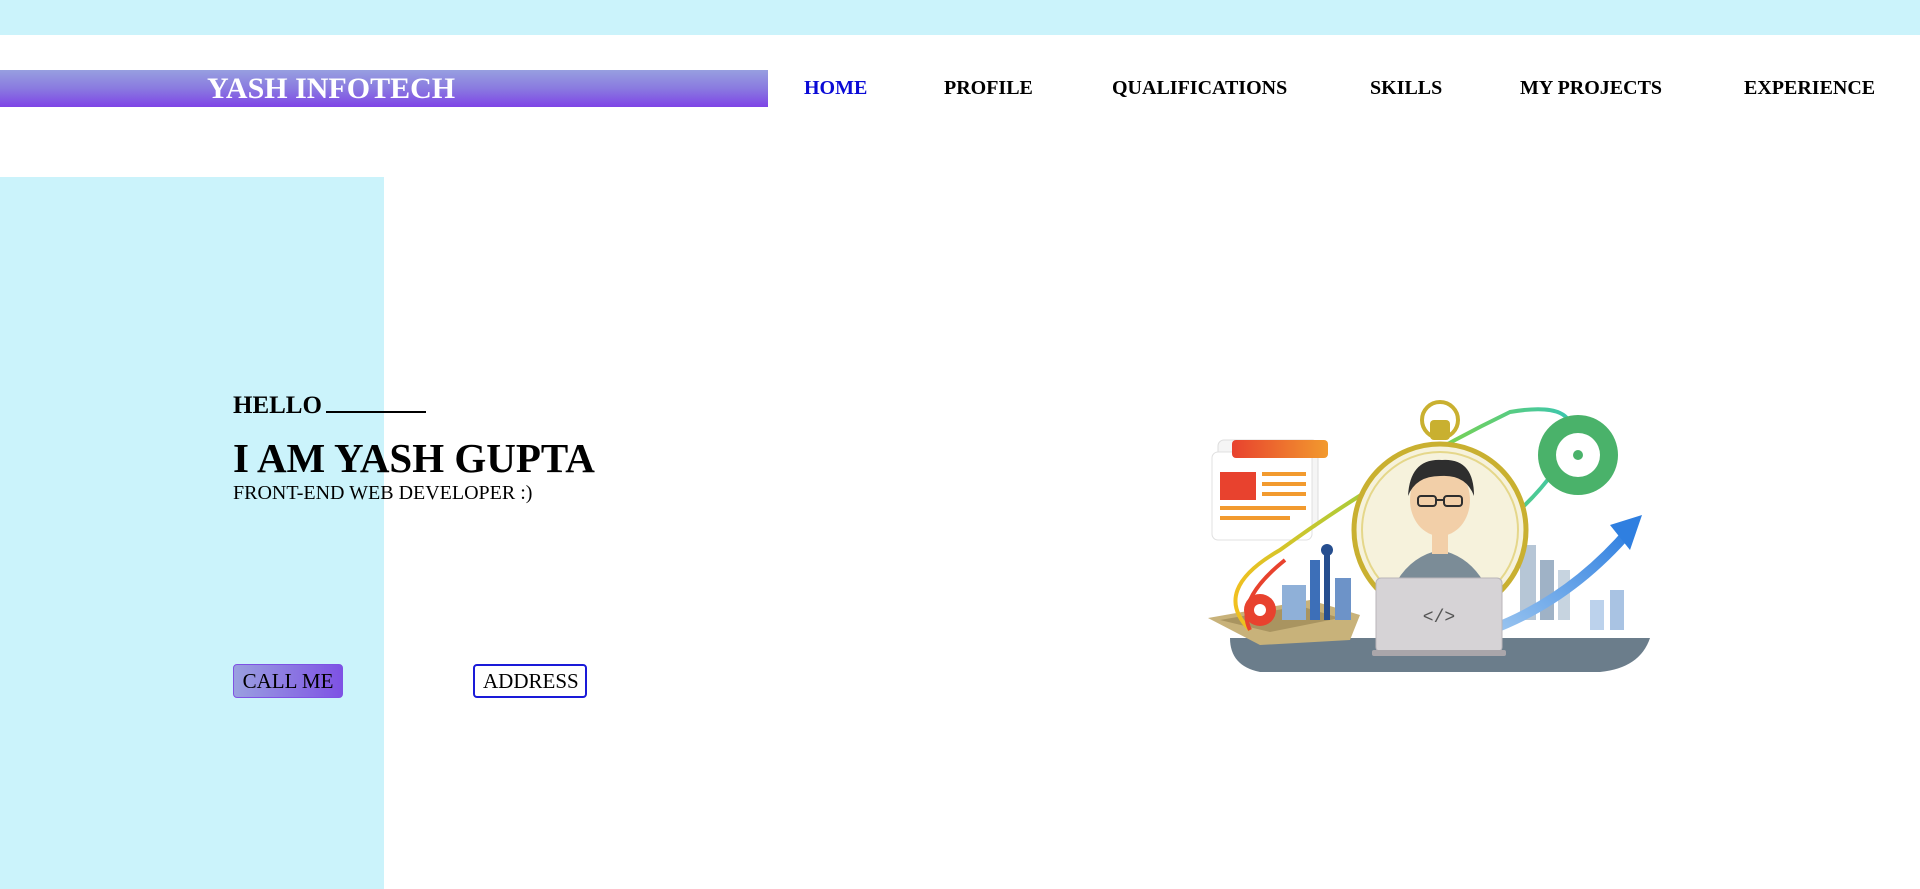 The image size is (1920, 889). Describe the element at coordinates (414, 458) in the screenshot. I see `name-heading: I AM YASH GUPTA` at that location.